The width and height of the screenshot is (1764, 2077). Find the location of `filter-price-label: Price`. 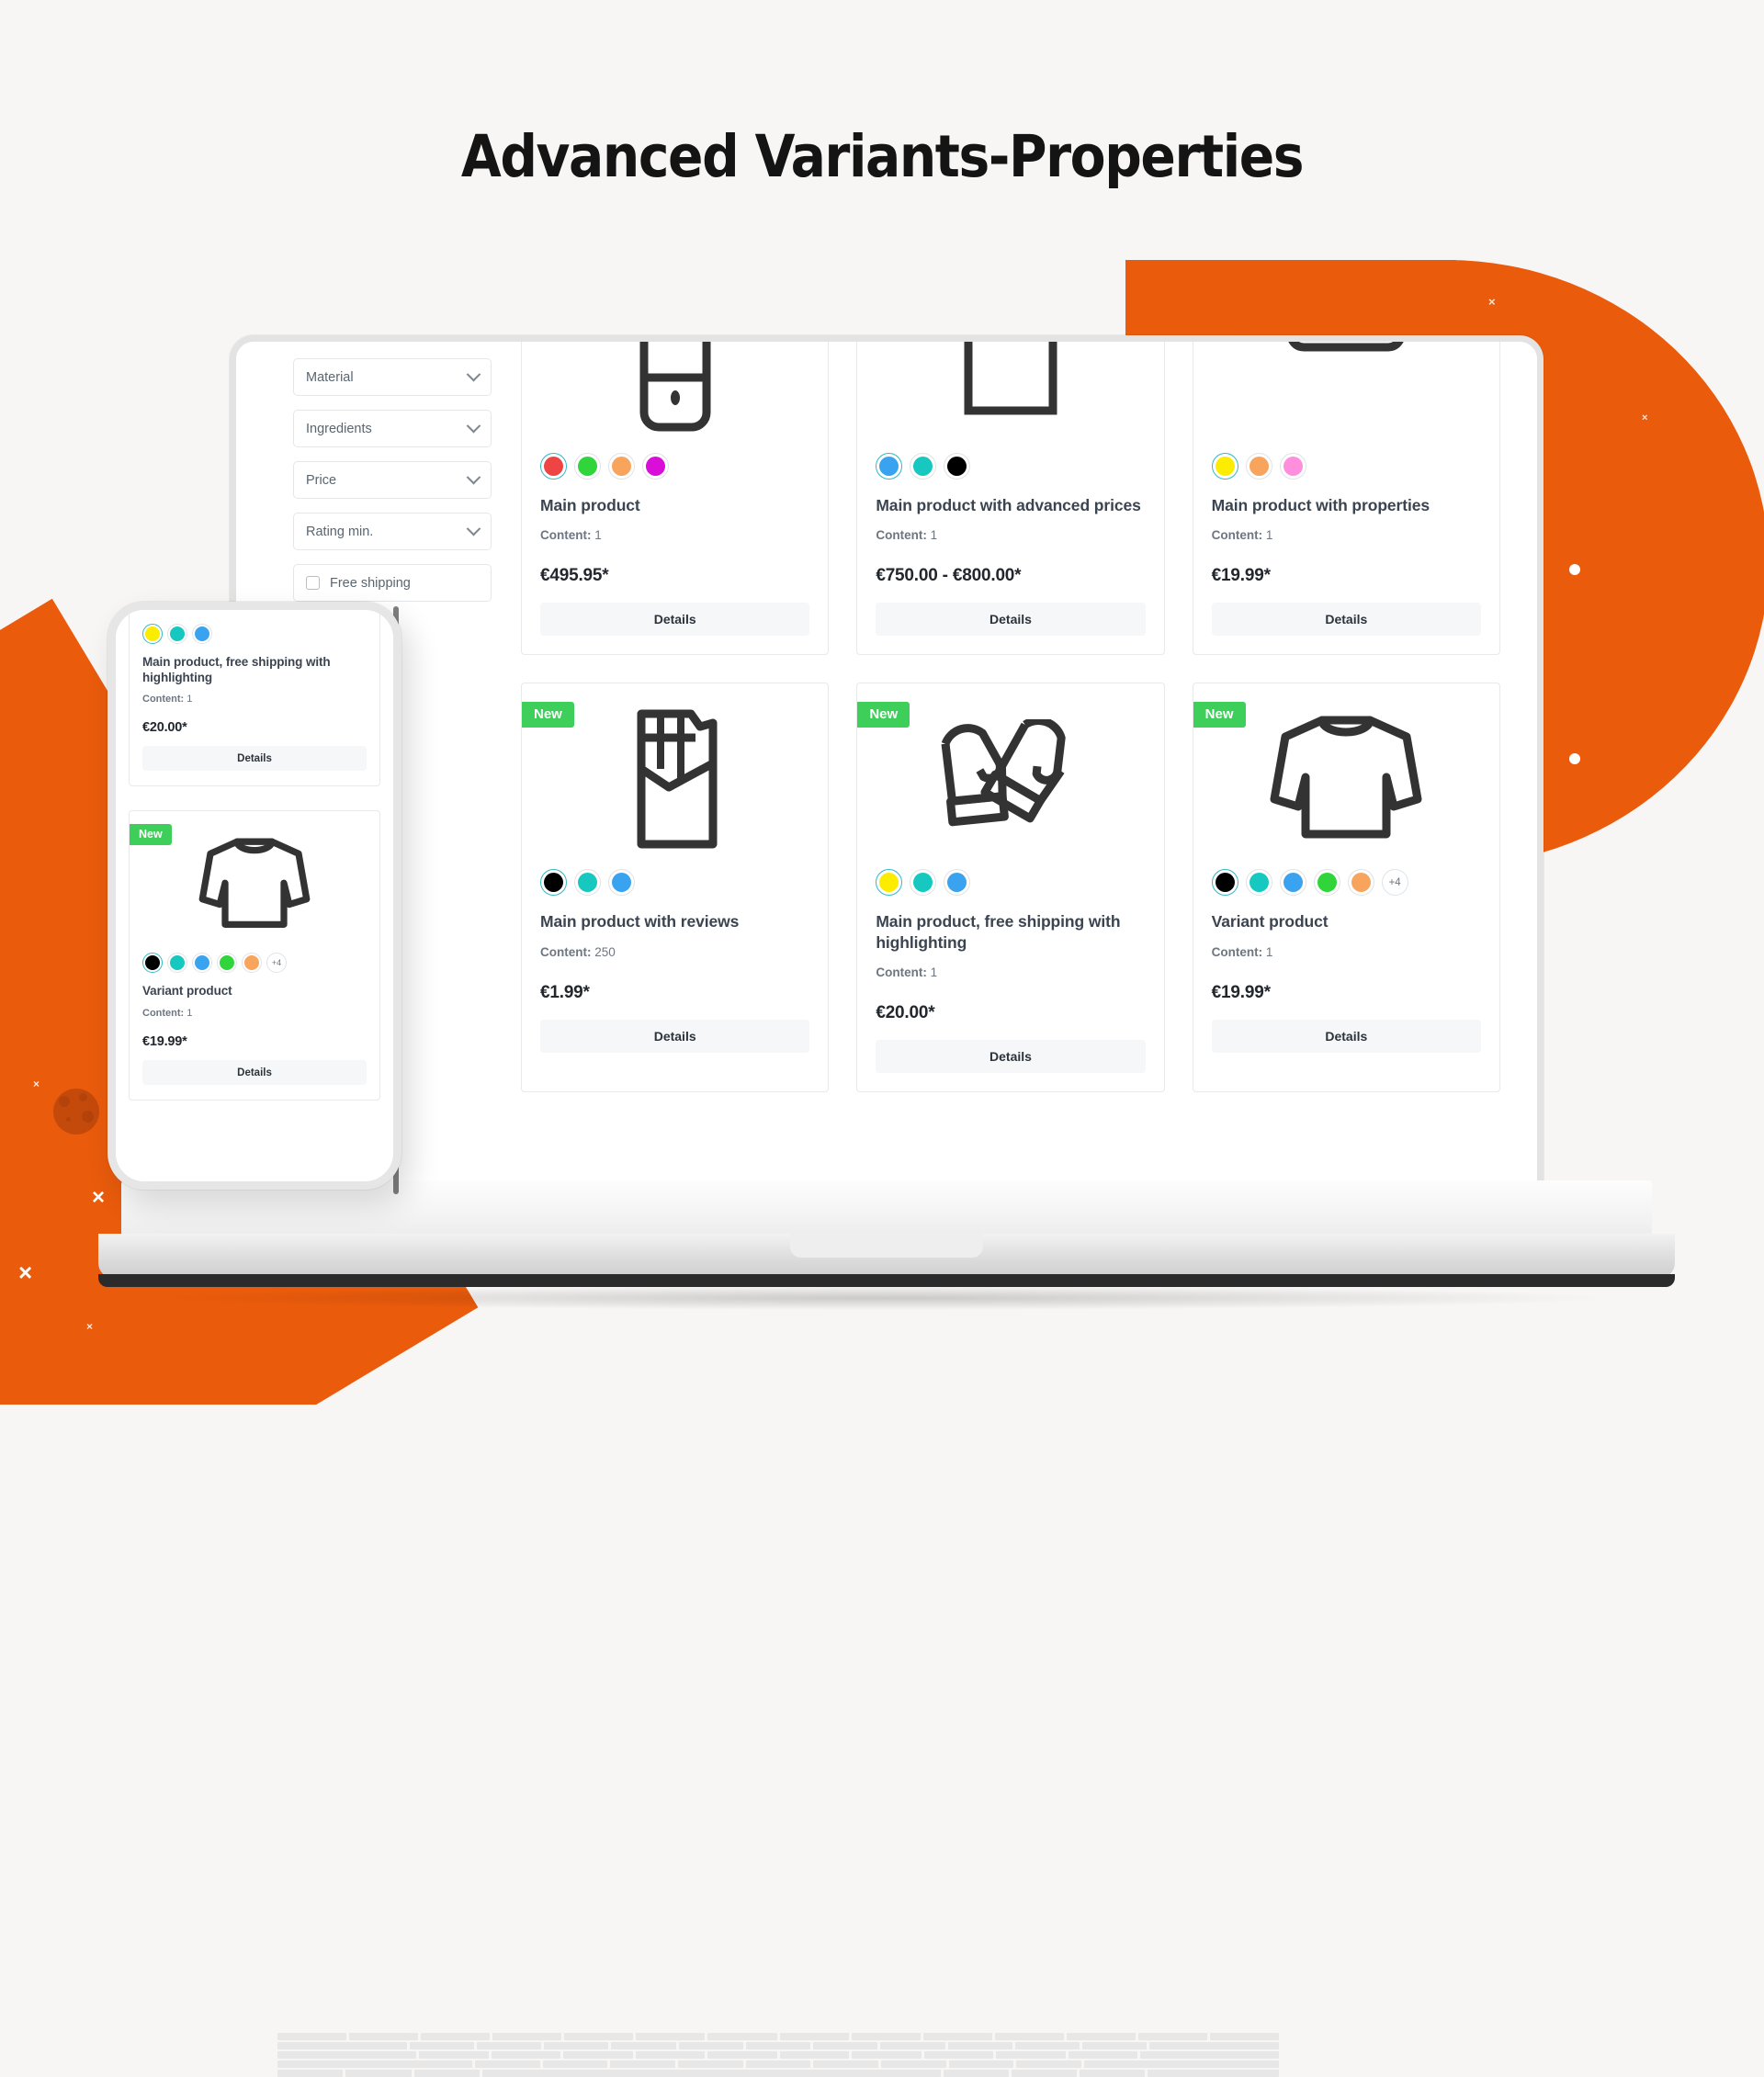

filter-price-label: Price is located at coordinates (321, 480).